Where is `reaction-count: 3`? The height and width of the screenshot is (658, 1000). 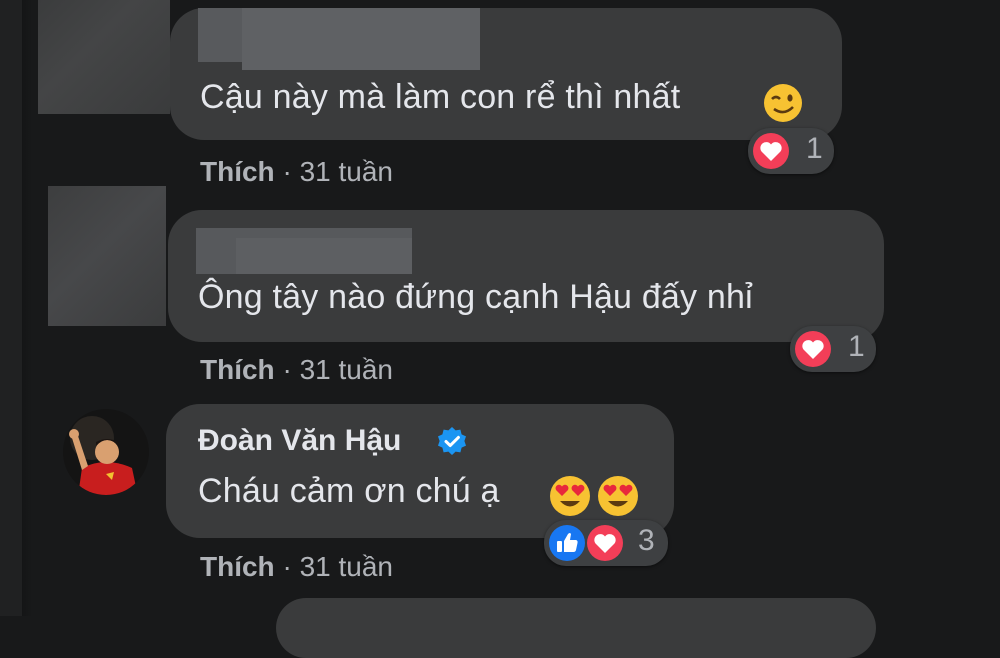 reaction-count: 3 is located at coordinates (646, 540).